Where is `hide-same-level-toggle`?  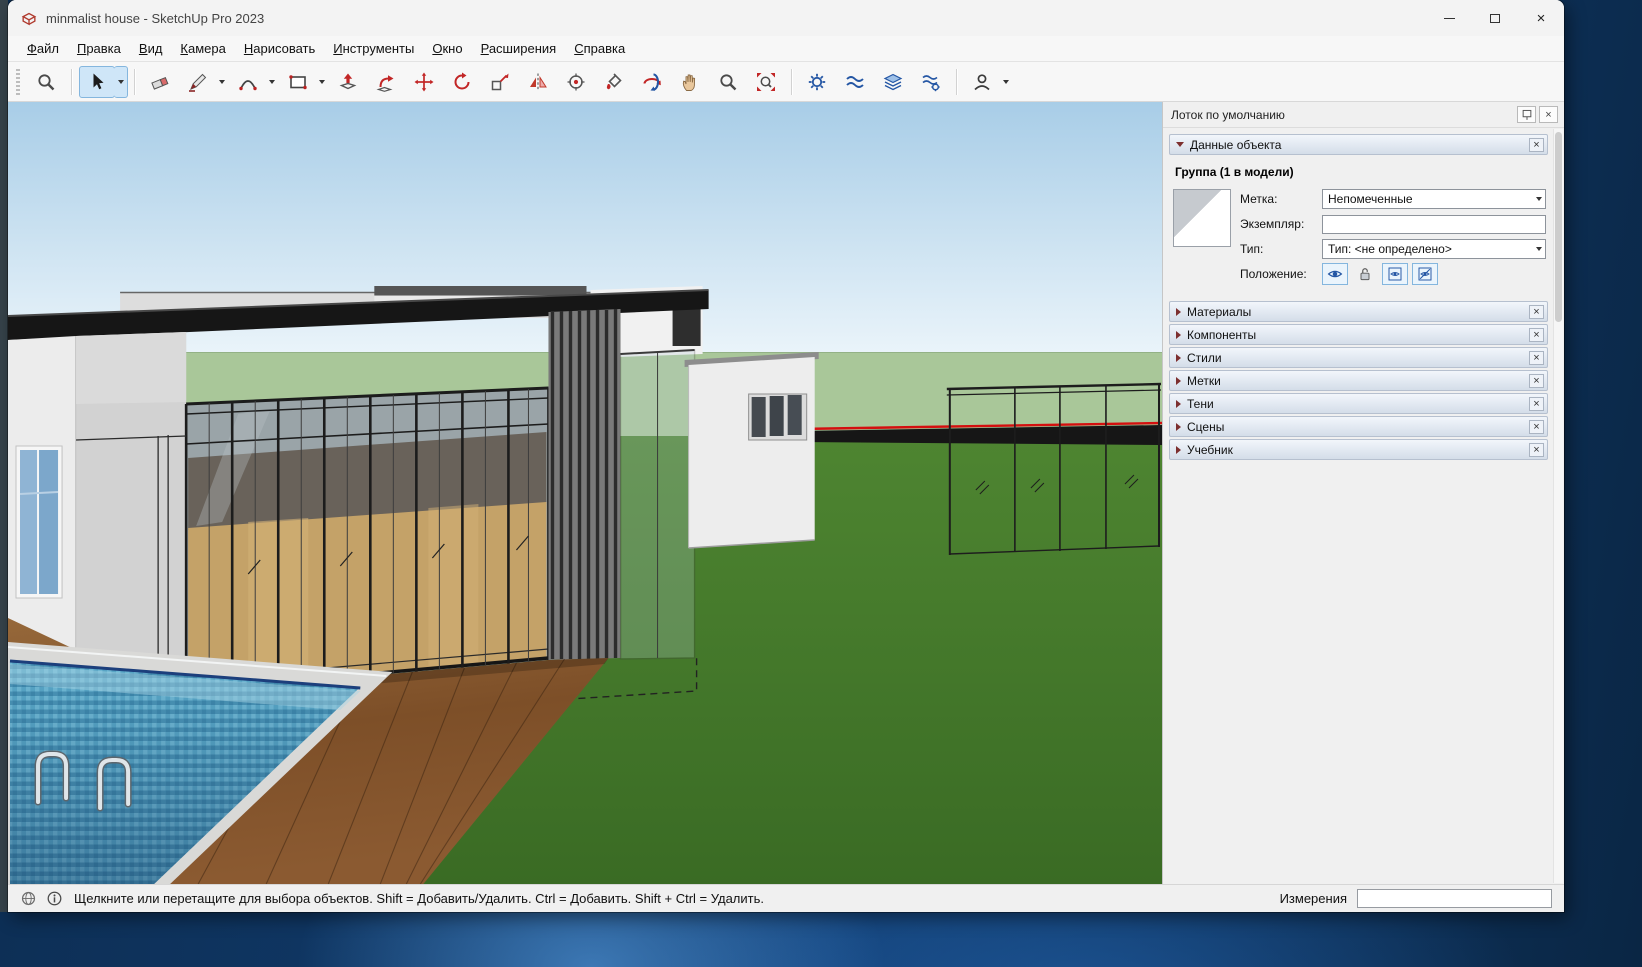
hide-same-level-toggle is located at coordinates (1395, 274).